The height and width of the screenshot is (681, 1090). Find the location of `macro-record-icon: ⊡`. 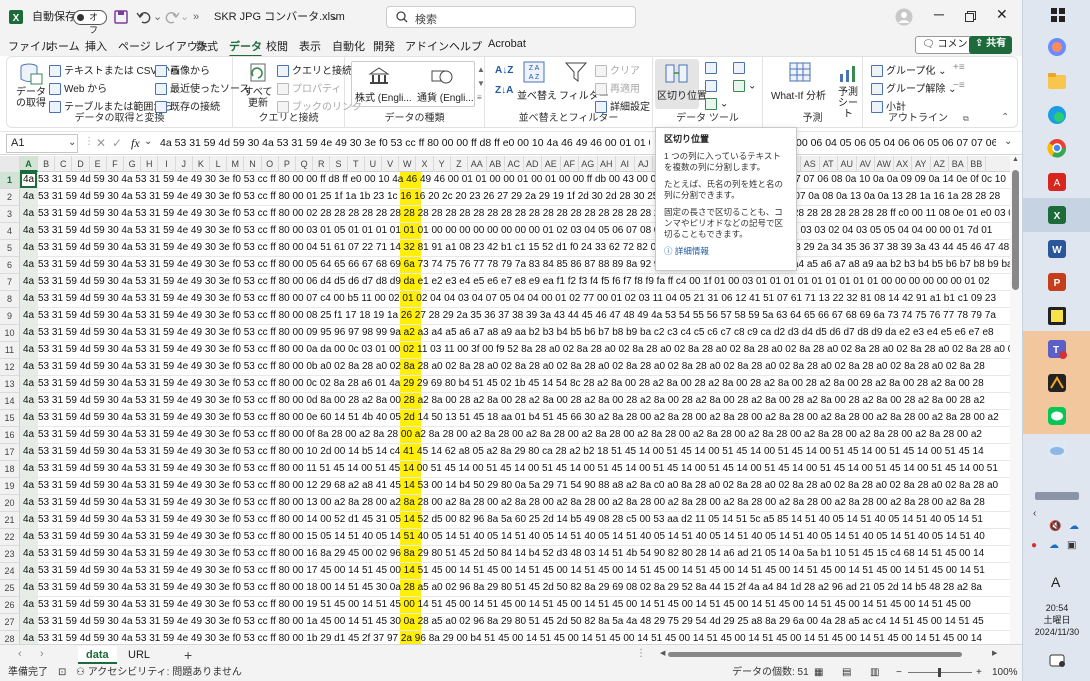

macro-record-icon: ⊡ is located at coordinates (62, 672).